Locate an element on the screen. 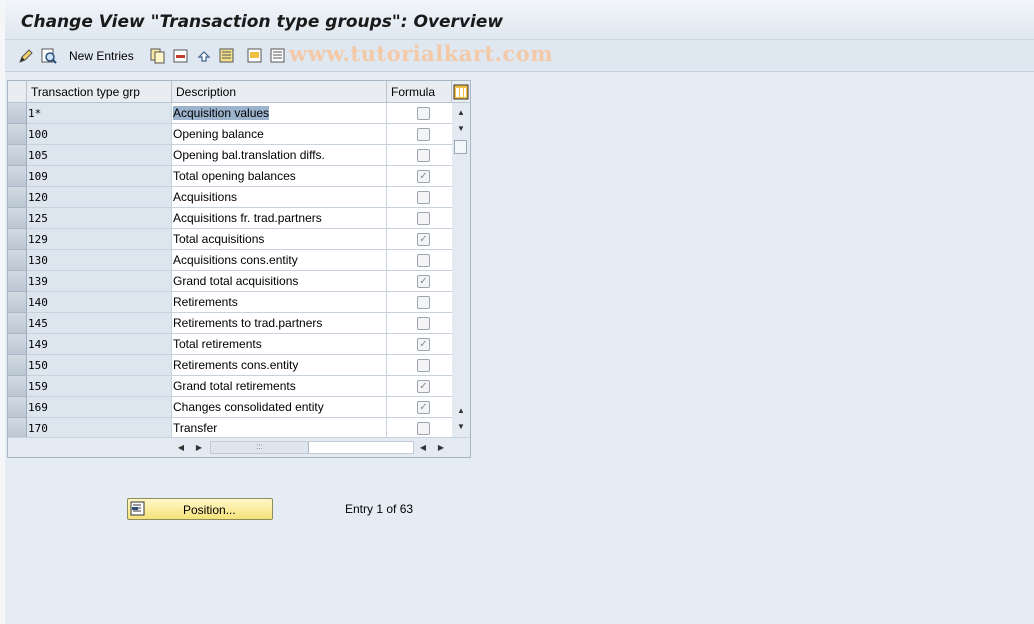 The image size is (1034, 624). deselect-all-icon is located at coordinates (278, 56).